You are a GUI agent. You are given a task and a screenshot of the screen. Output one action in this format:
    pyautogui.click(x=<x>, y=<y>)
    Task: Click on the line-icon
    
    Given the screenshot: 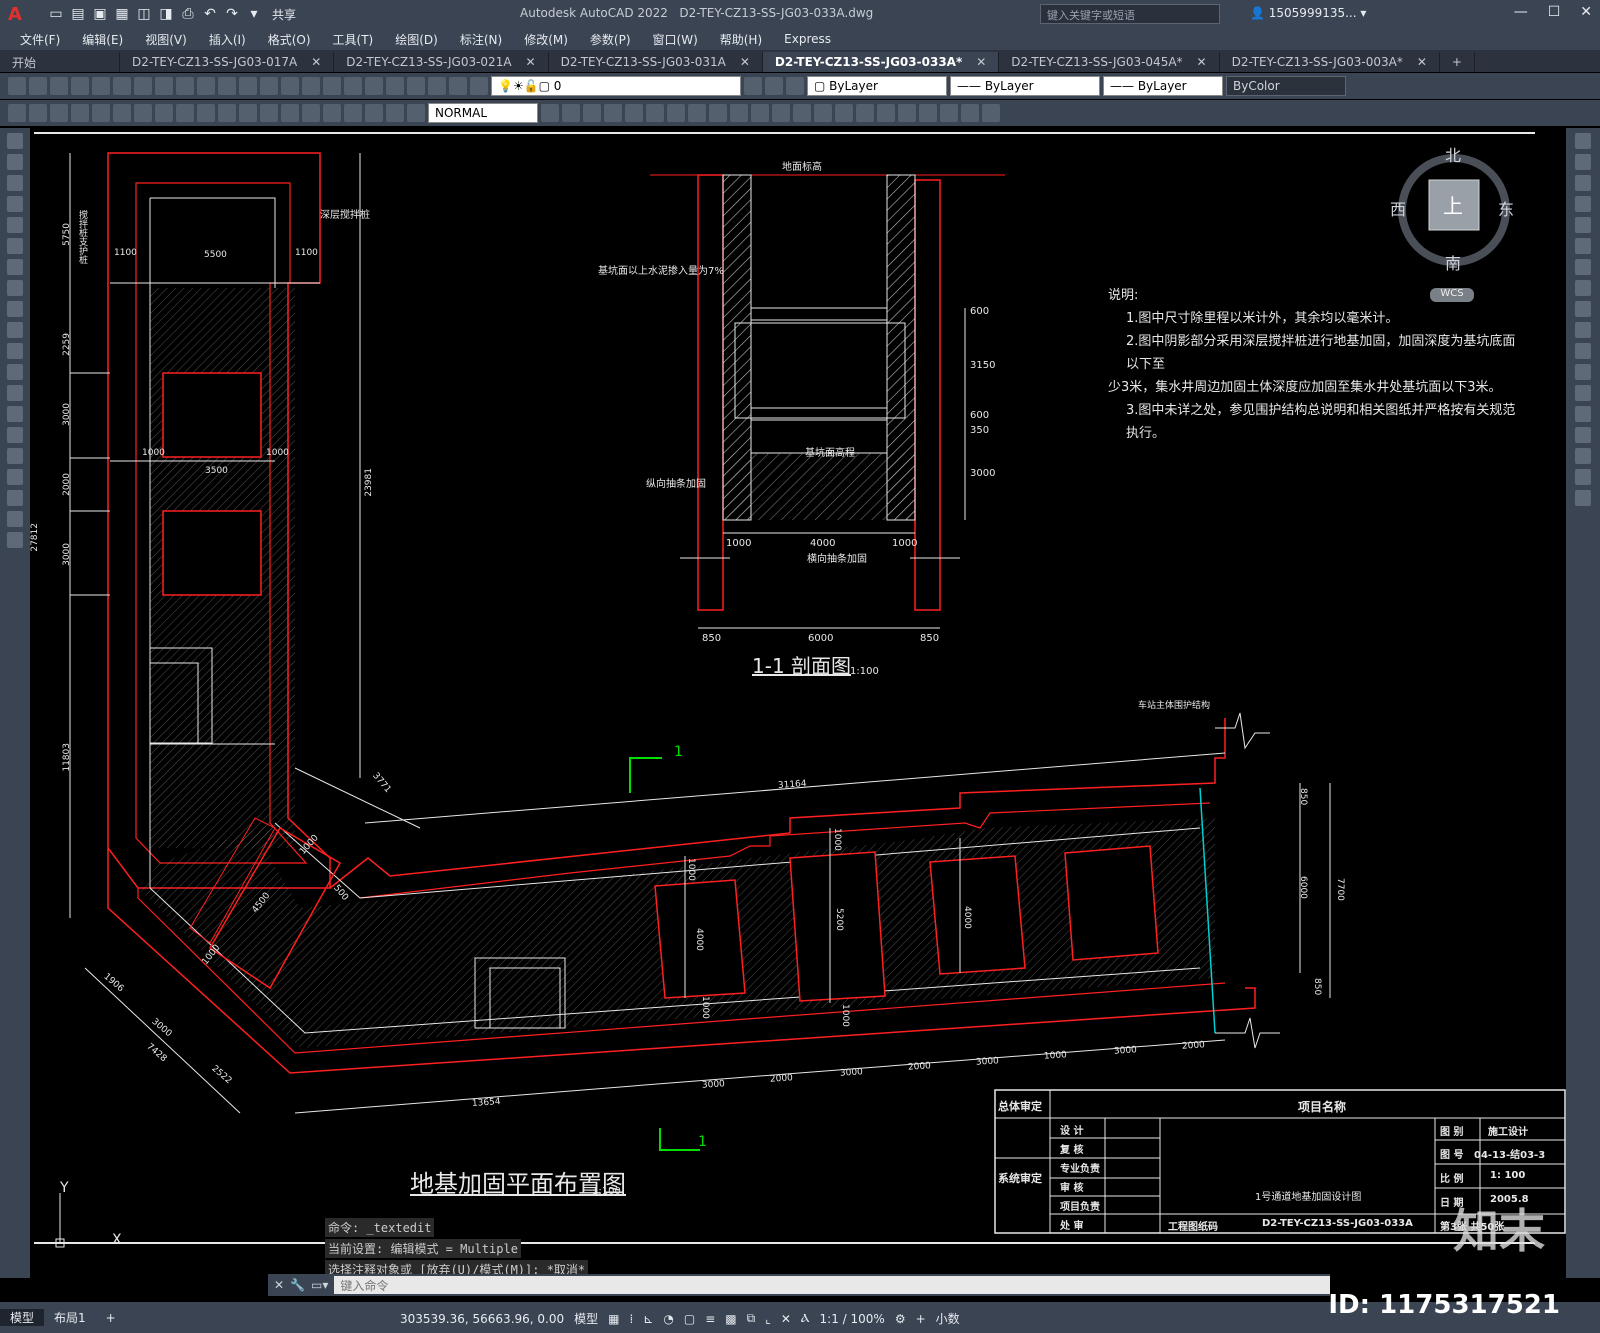 What is the action you would take?
    pyautogui.click(x=15, y=141)
    